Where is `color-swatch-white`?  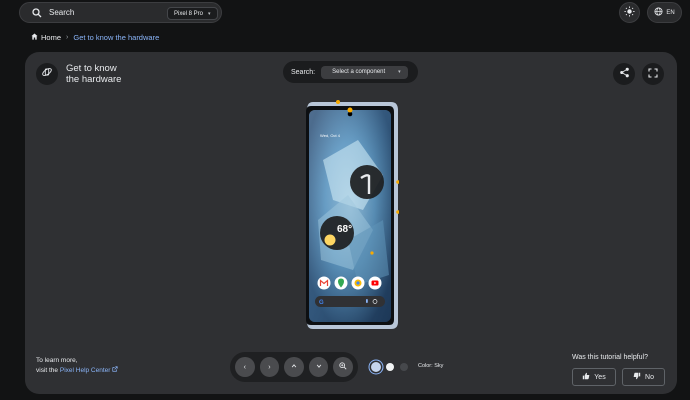
color-swatch-white is located at coordinates (390, 367).